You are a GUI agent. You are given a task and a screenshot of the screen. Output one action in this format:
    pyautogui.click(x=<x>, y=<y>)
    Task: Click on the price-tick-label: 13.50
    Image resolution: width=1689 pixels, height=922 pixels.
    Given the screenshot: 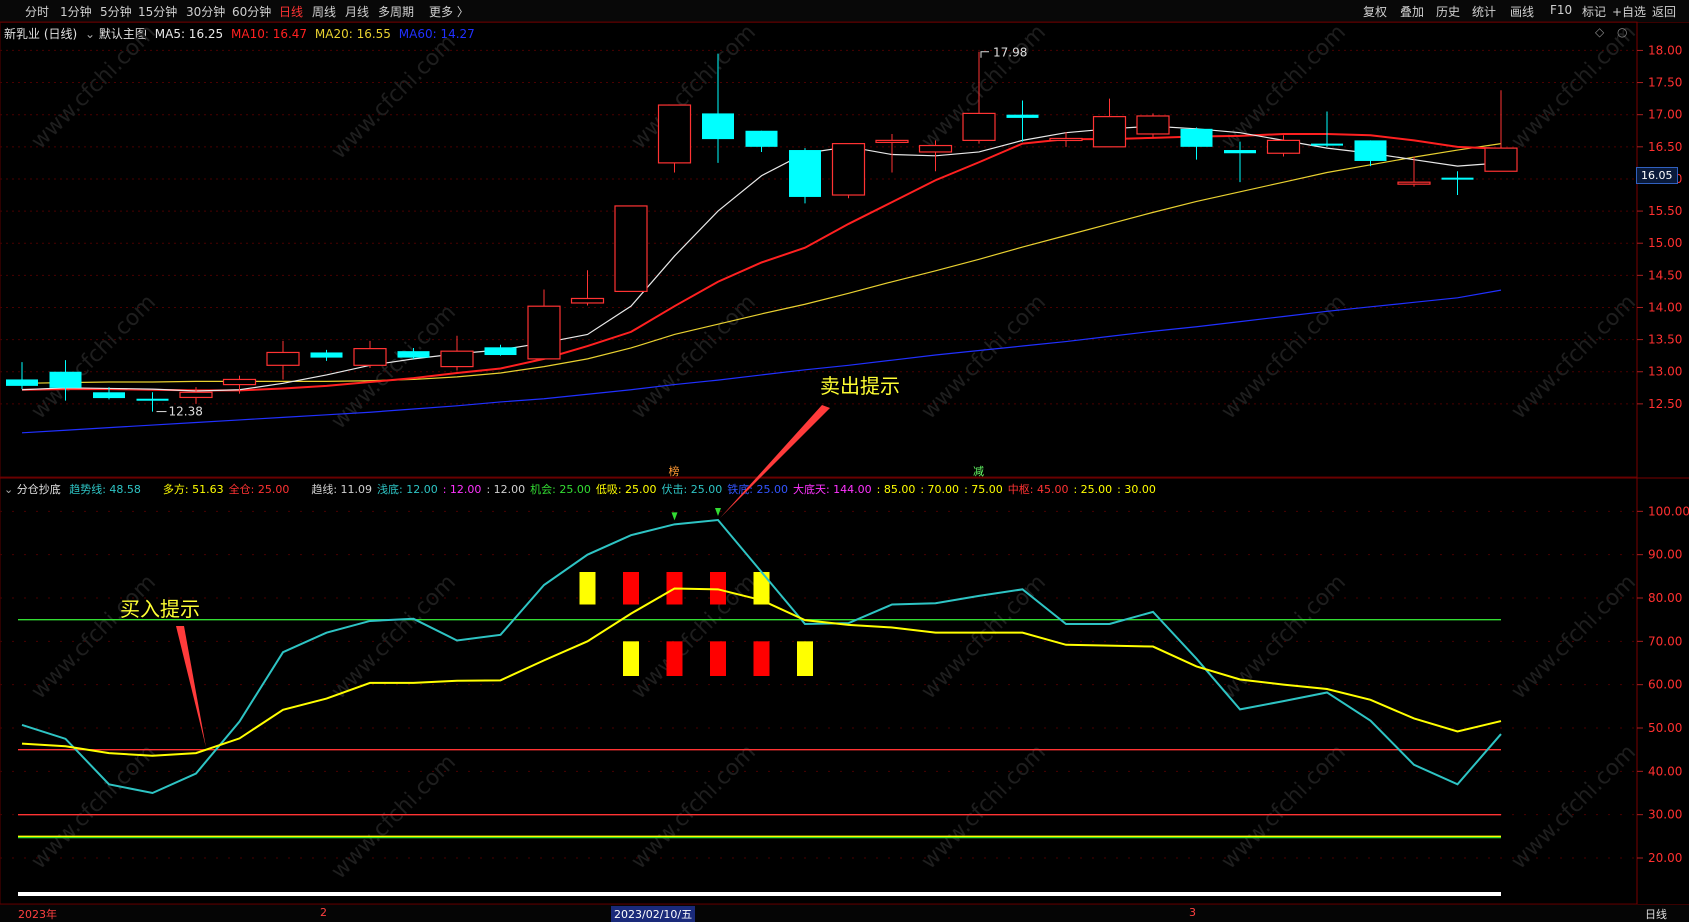 What is the action you would take?
    pyautogui.click(x=1665, y=340)
    